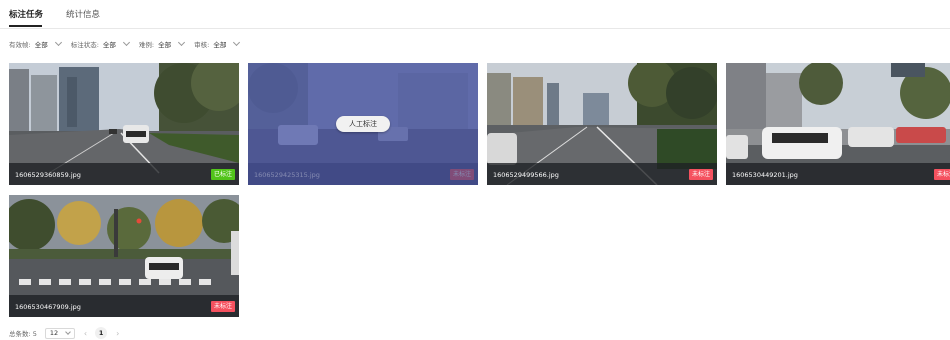  I want to click on image-filename: 1606530467909.jpg, so click(48, 307).